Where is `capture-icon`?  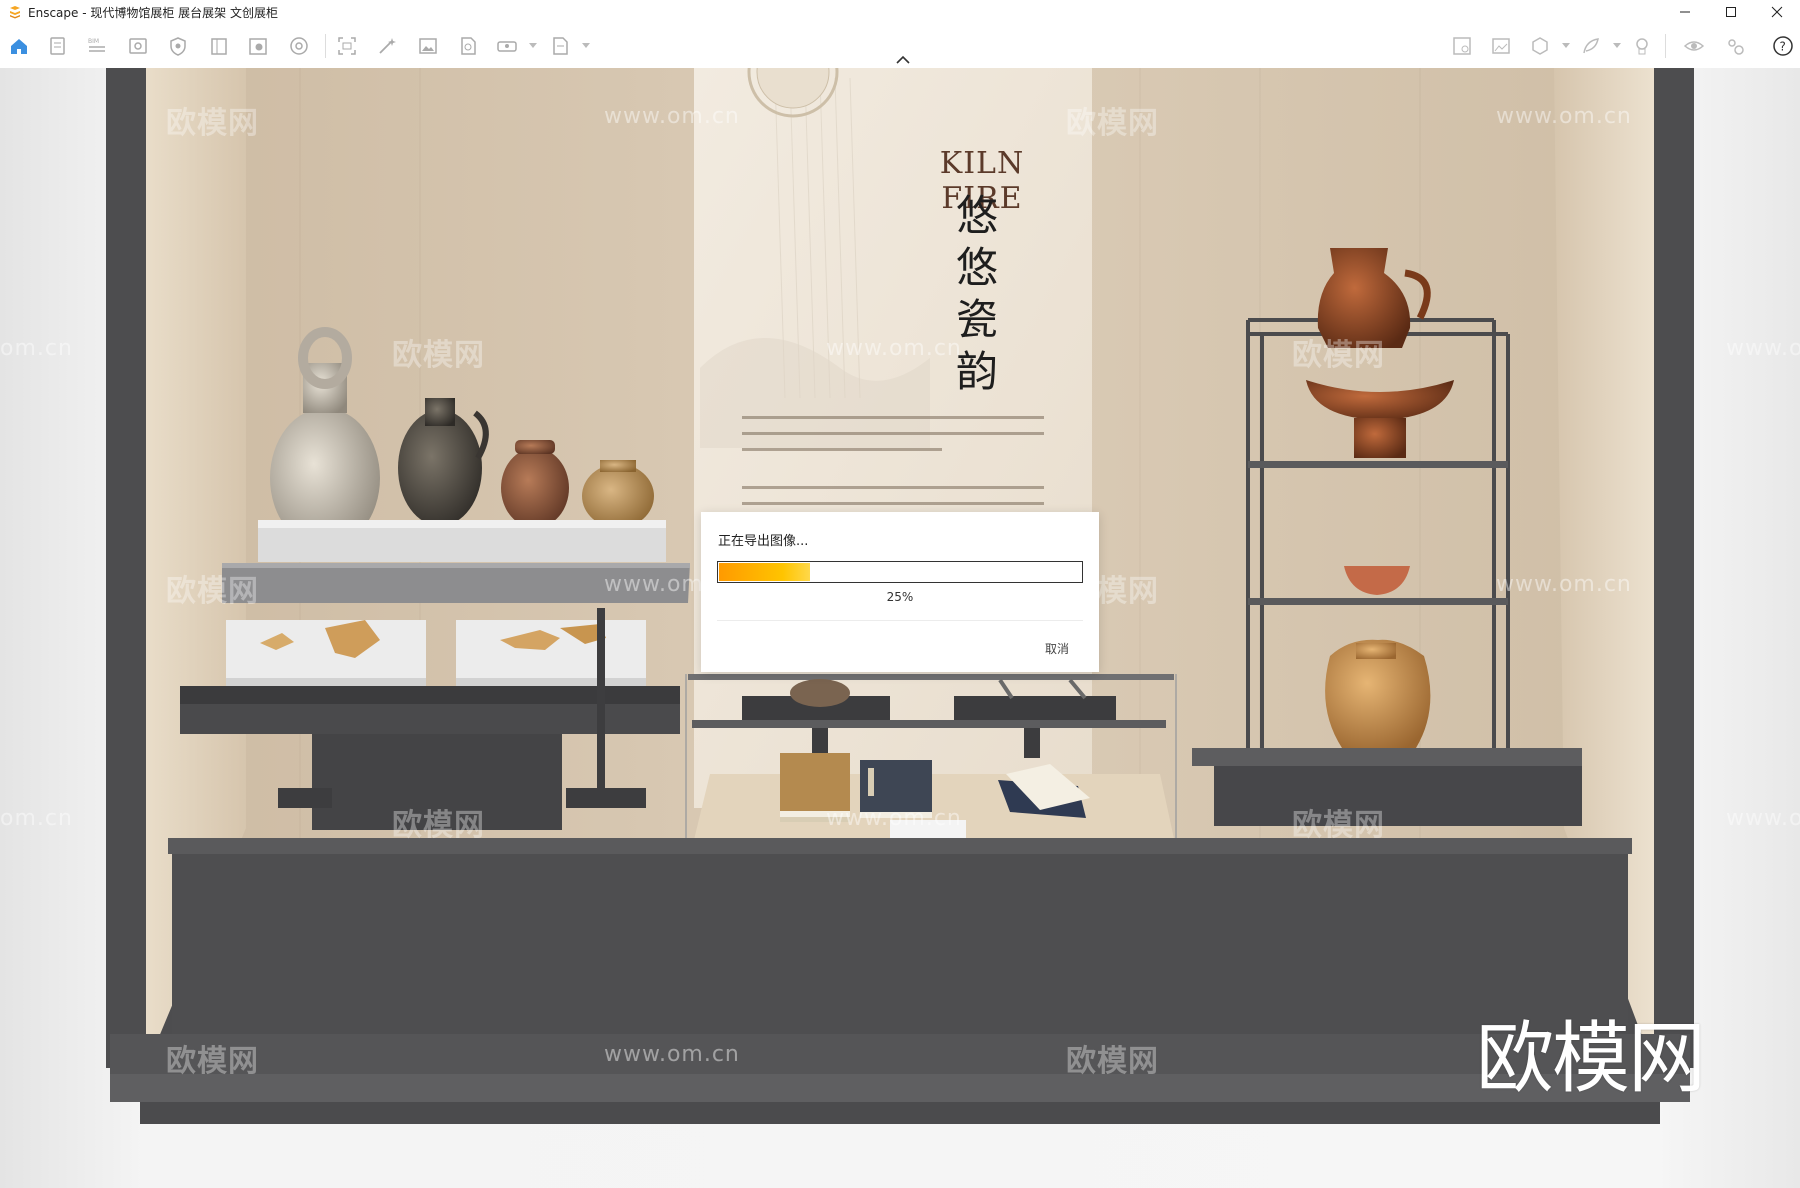
capture-icon is located at coordinates (347, 46).